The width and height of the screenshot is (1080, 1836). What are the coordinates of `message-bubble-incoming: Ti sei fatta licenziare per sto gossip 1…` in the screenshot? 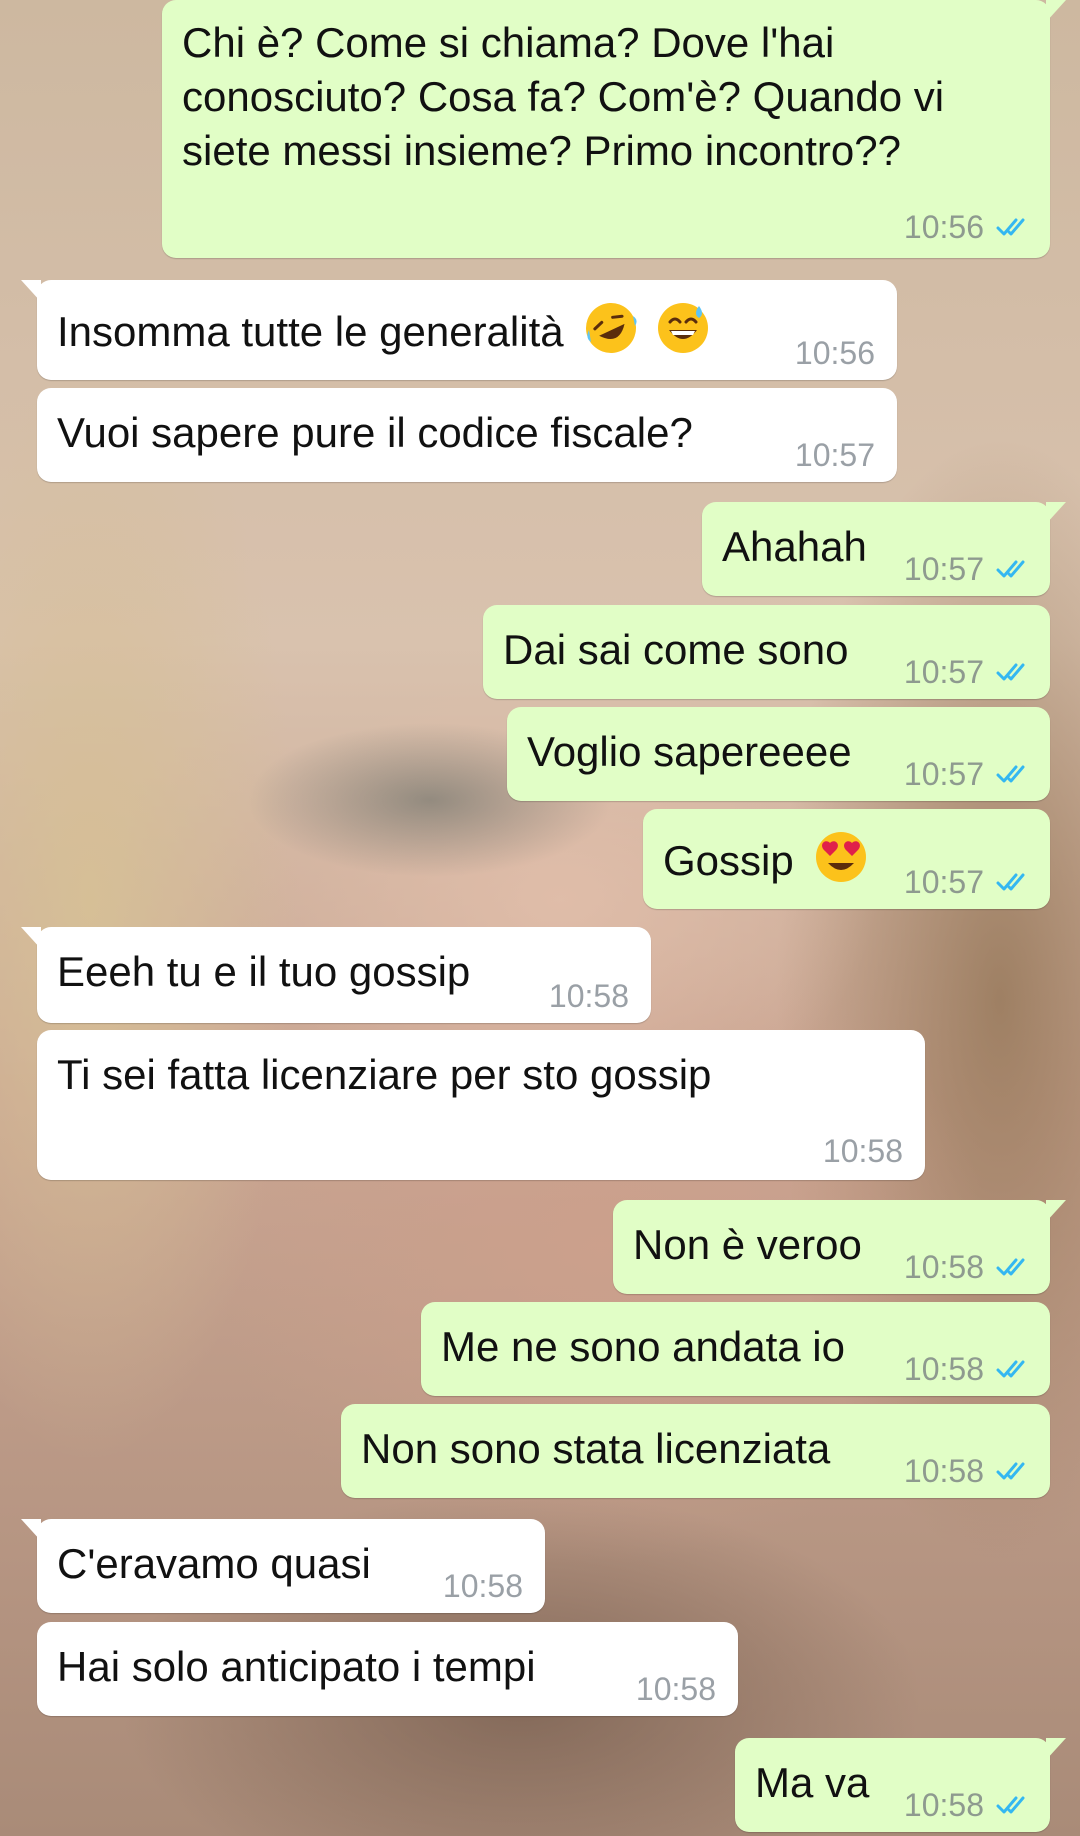 It's located at (481, 1105).